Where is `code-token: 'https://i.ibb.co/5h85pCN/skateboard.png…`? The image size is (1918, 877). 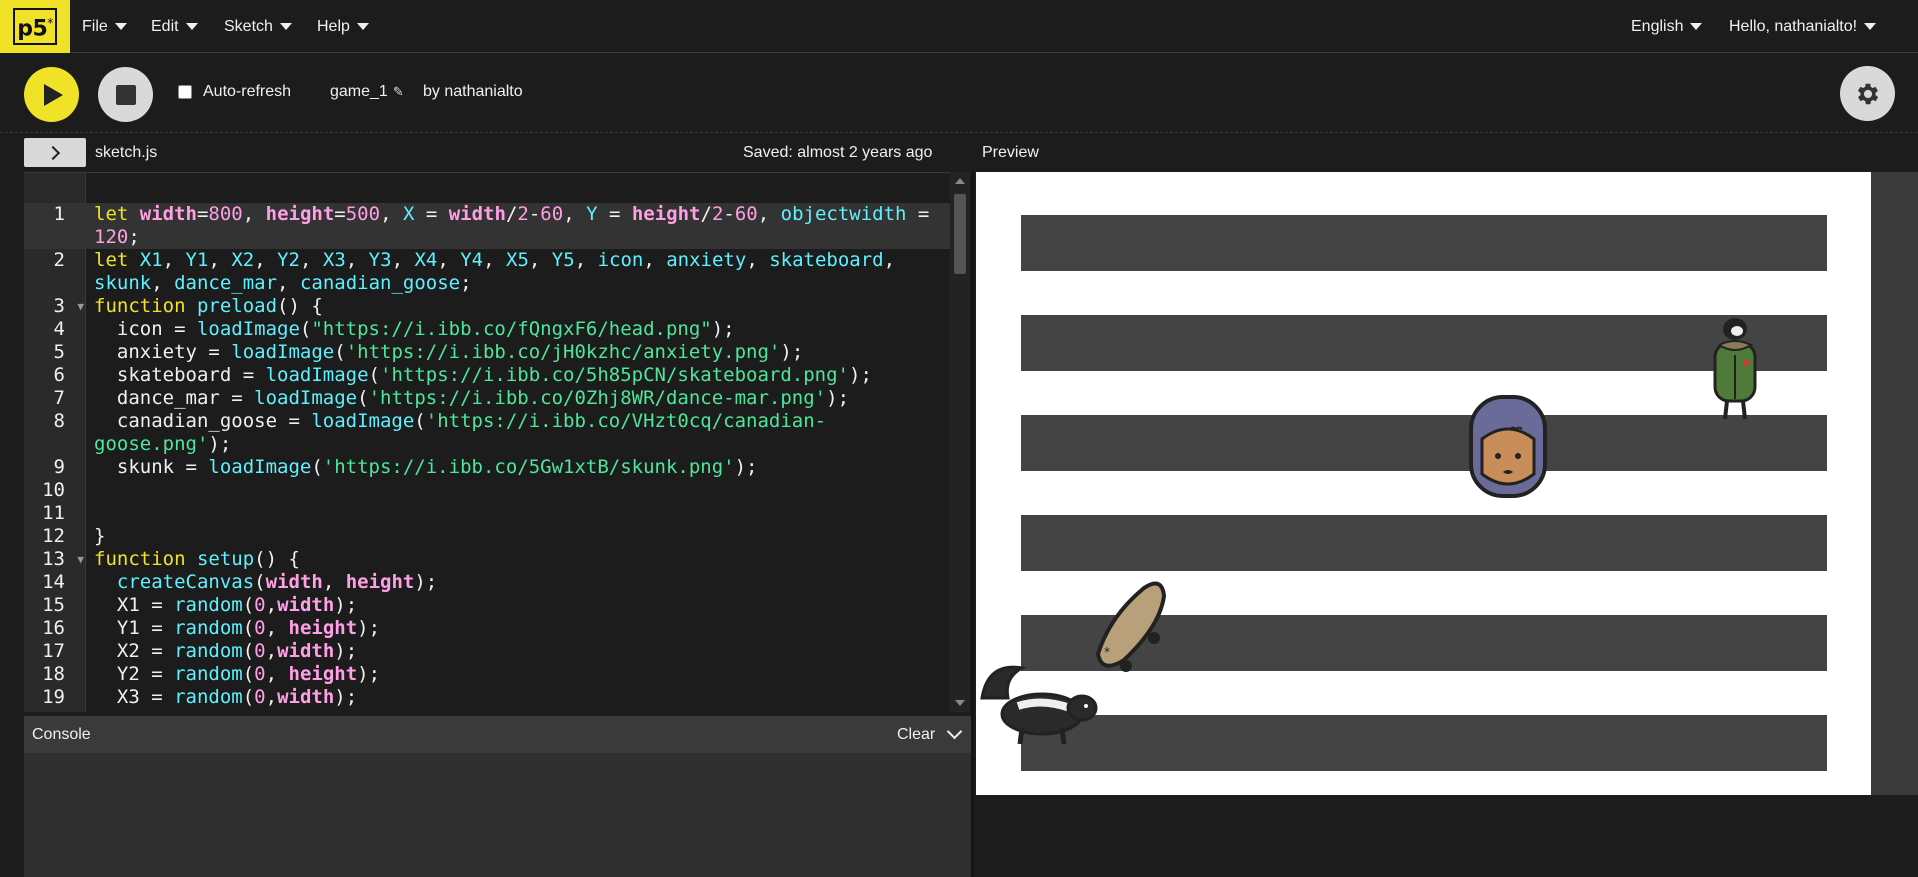 code-token: 'https://i.ibb.co/5h85pCN/skateboard.png… is located at coordinates (614, 375).